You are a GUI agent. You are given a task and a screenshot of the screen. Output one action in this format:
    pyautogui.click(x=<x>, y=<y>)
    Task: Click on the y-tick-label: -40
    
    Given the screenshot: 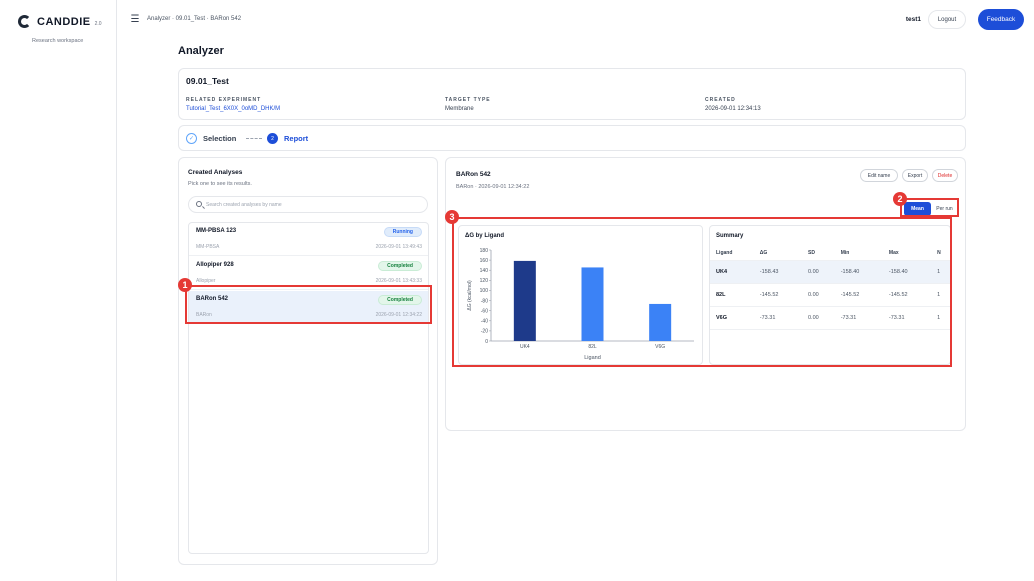 What is the action you would take?
    pyautogui.click(x=484, y=322)
    